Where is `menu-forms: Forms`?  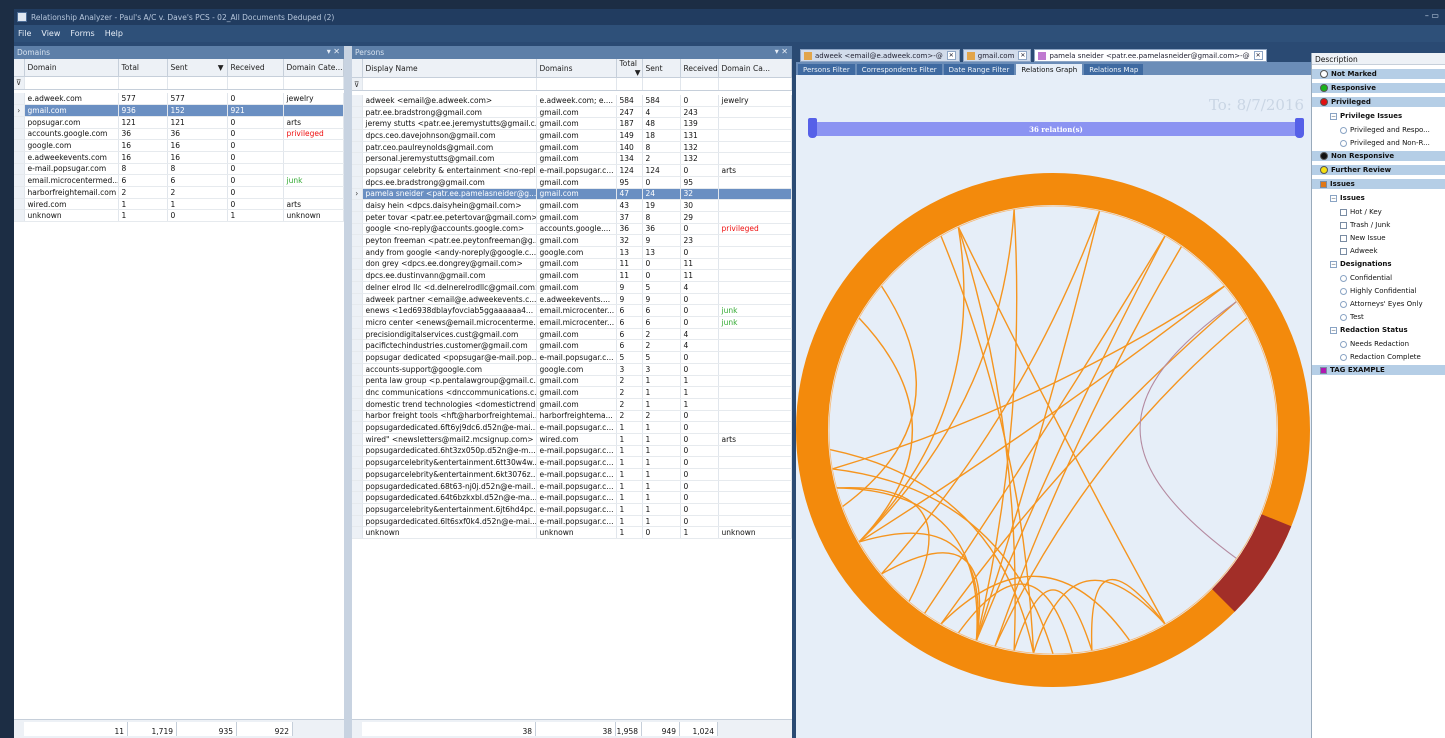
menu-forms: Forms is located at coordinates (82, 33).